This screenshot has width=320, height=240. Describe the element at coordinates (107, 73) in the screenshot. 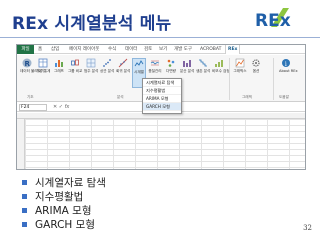

I see `ribbon-button-correlation: 상관 분석` at that location.